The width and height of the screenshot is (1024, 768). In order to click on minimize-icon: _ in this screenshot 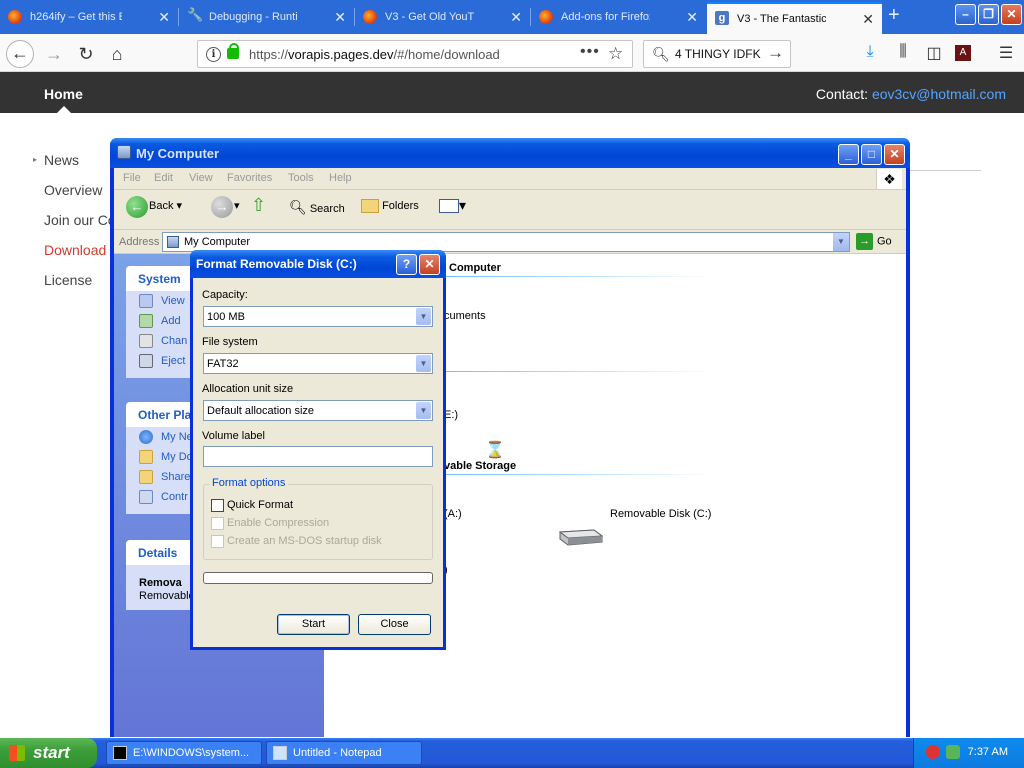, I will do `click(848, 154)`.